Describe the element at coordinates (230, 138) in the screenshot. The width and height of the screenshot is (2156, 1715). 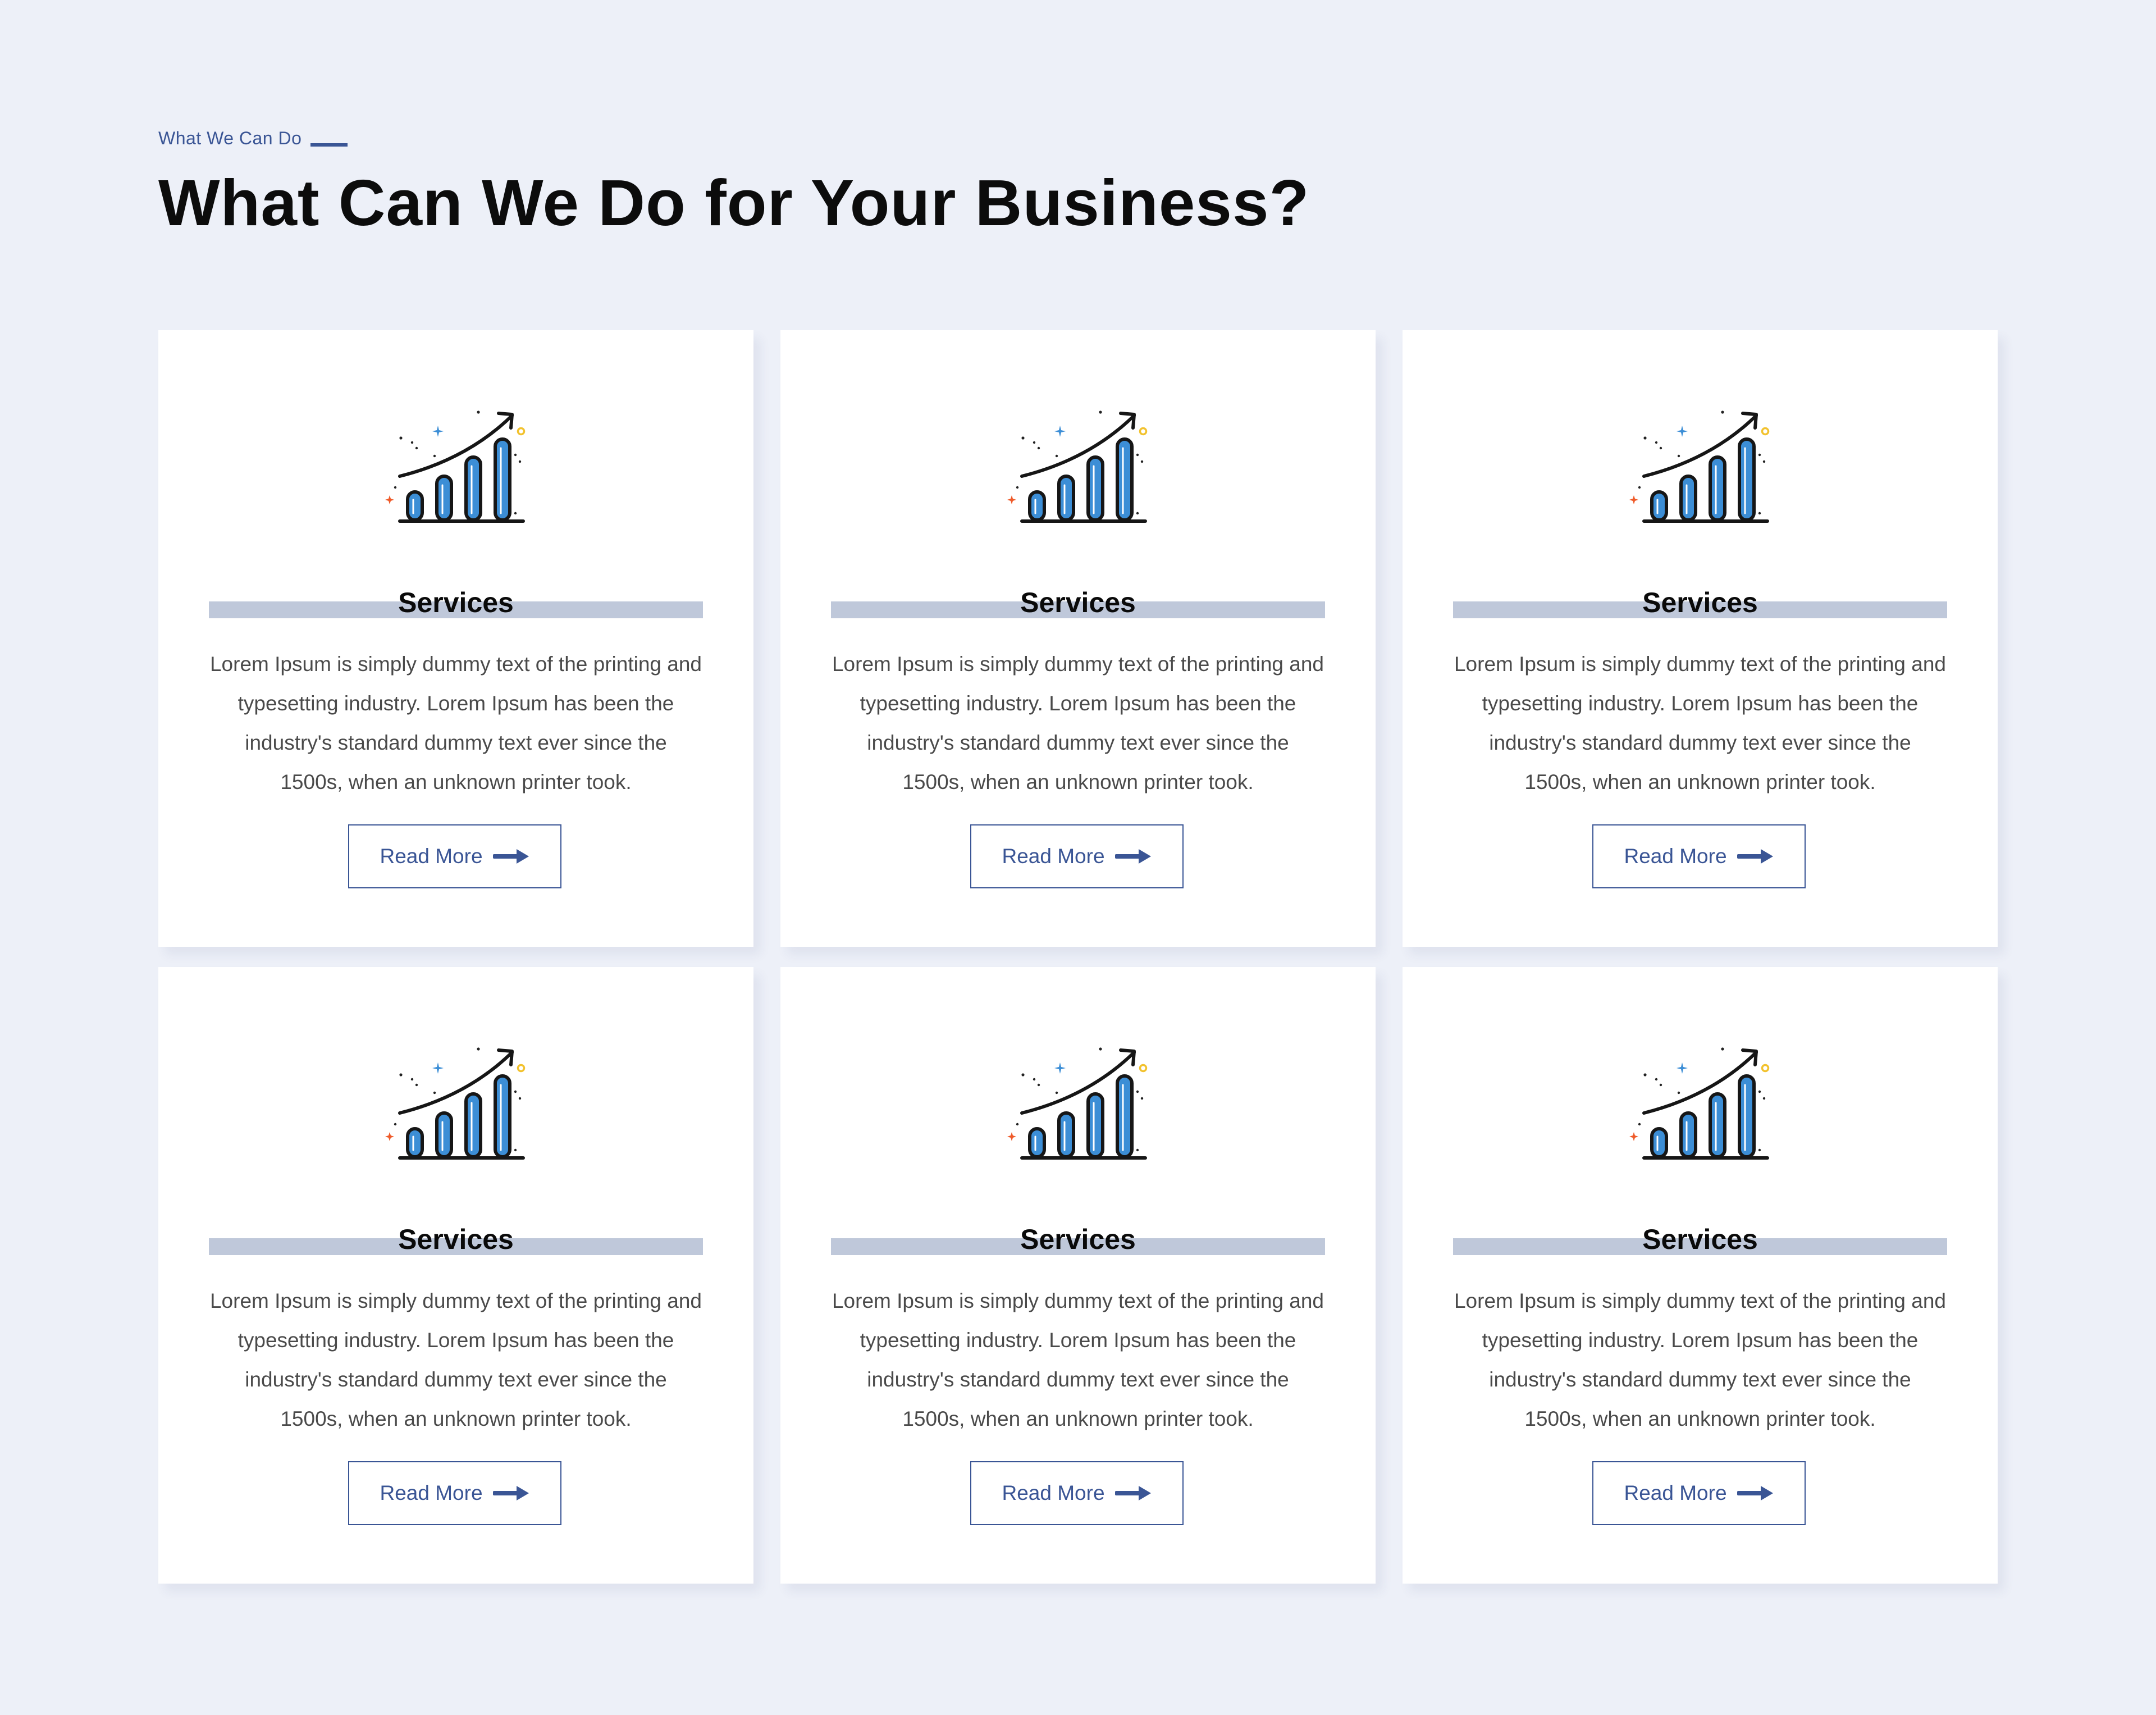
I see `eyebrow-label: What We Can Do` at that location.